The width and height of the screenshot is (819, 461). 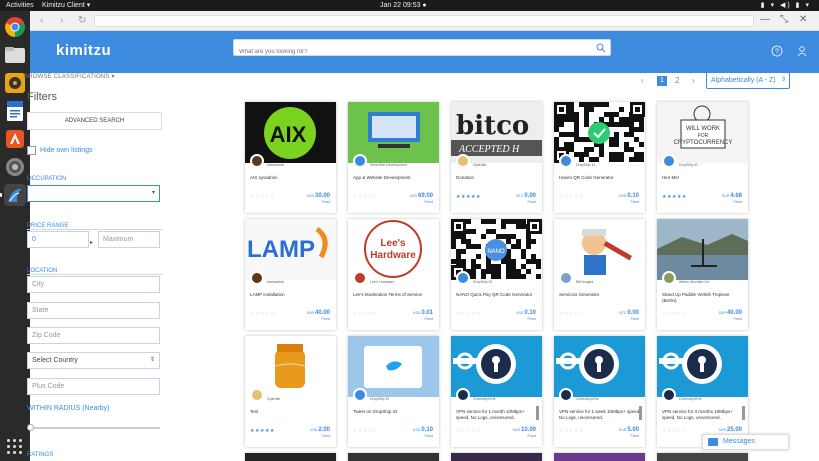 What do you see at coordinates (129, 239) in the screenshot?
I see `price-max-input: Maximum` at bounding box center [129, 239].